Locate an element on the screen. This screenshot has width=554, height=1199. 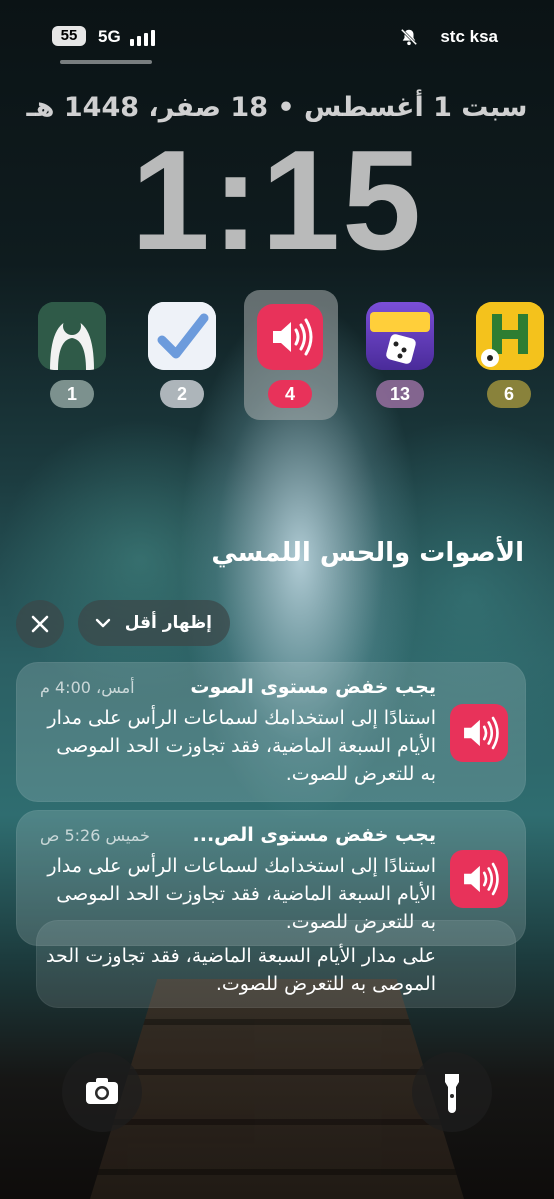
badge-app-2: 2 is located at coordinates (182, 394).